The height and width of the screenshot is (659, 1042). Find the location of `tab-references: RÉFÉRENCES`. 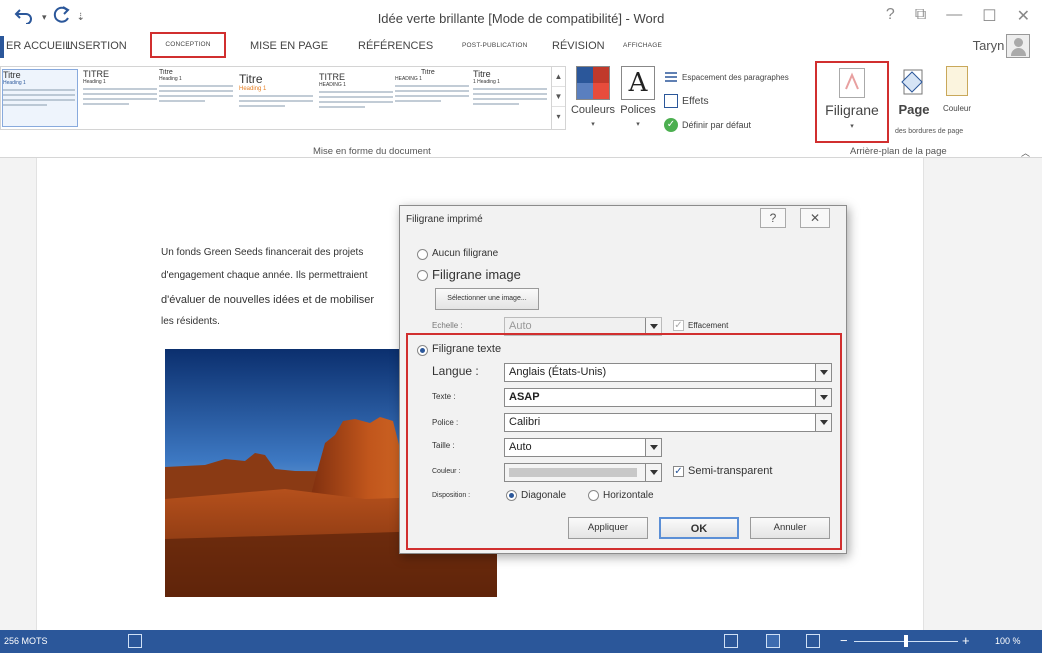

tab-references: RÉFÉRENCES is located at coordinates (395, 46).